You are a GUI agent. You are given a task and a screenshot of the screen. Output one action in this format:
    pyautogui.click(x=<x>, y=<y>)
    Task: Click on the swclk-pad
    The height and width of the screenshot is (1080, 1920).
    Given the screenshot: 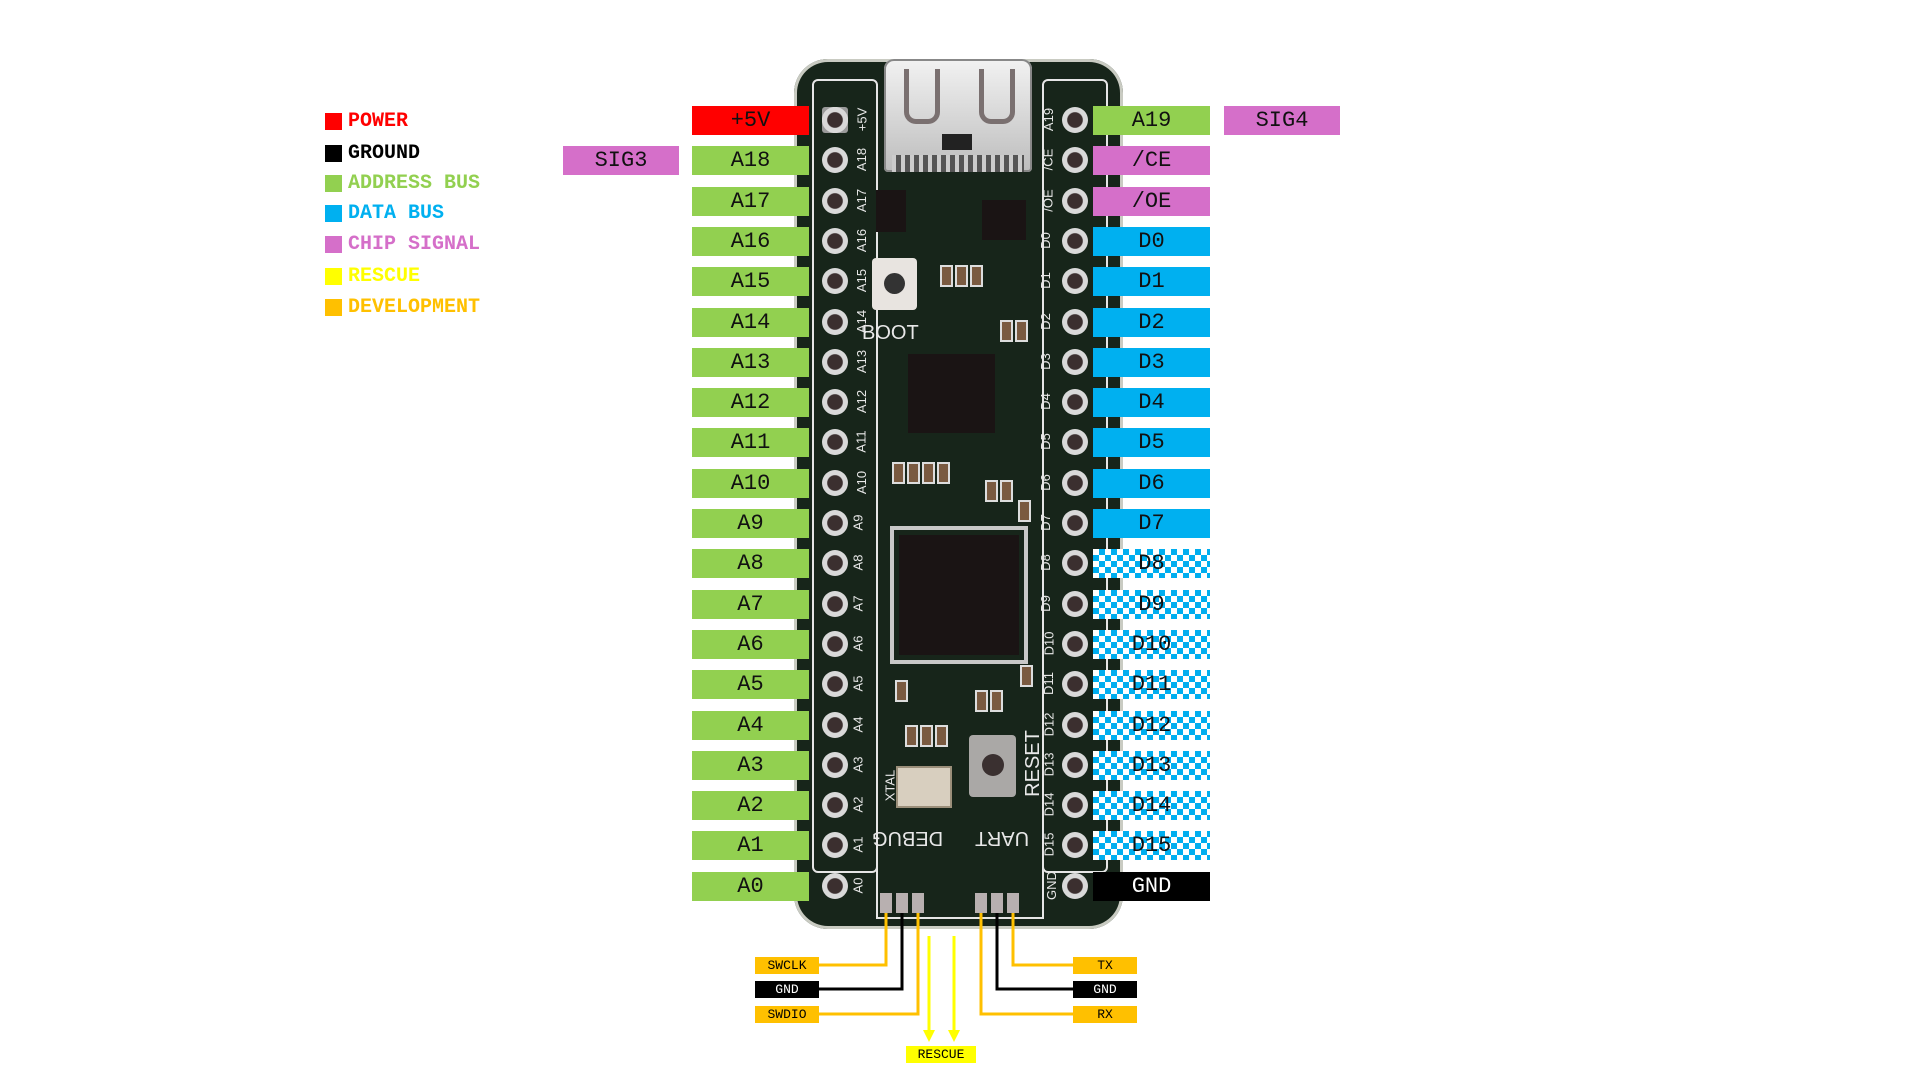 What is the action you would take?
    pyautogui.click(x=886, y=903)
    